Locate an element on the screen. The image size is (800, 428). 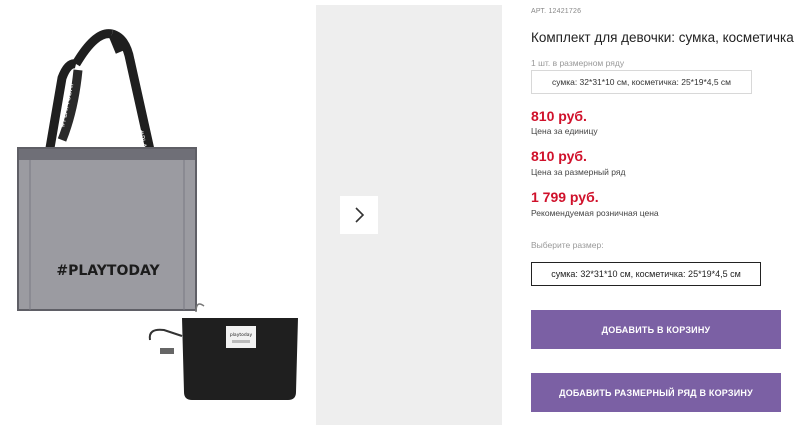
product-title: Комплект для девочки: сумка, косметичка is located at coordinates (662, 37).